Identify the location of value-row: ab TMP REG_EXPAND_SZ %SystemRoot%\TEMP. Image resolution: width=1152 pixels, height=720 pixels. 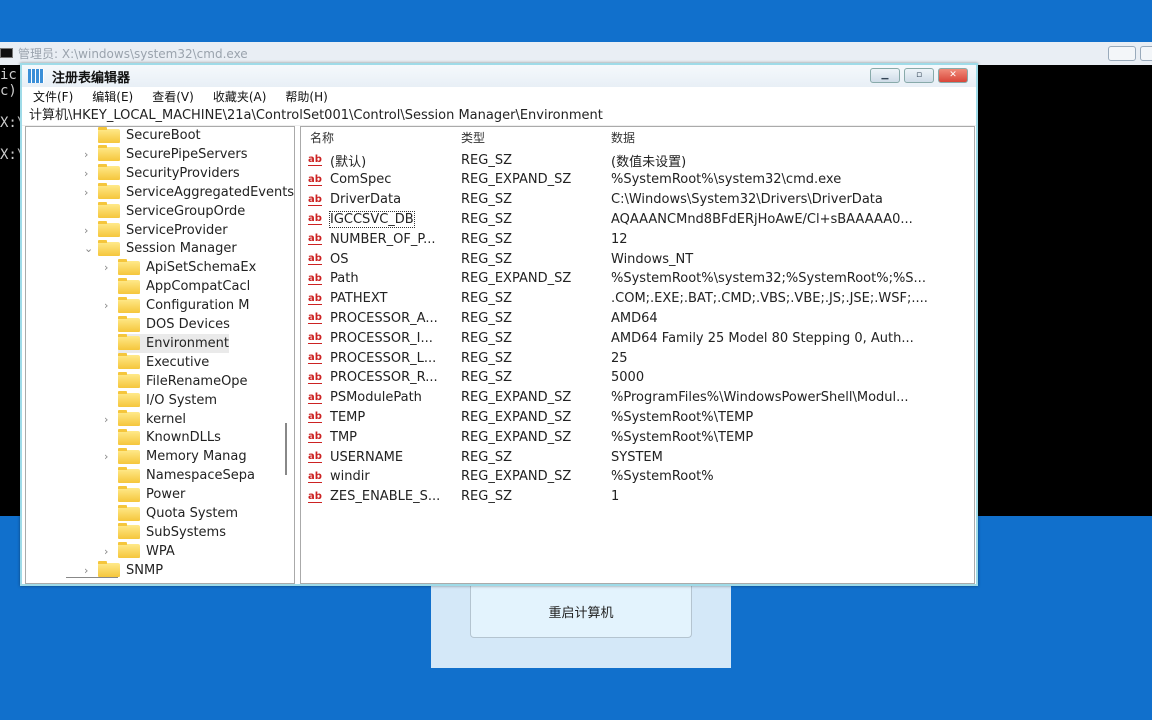
(637, 437).